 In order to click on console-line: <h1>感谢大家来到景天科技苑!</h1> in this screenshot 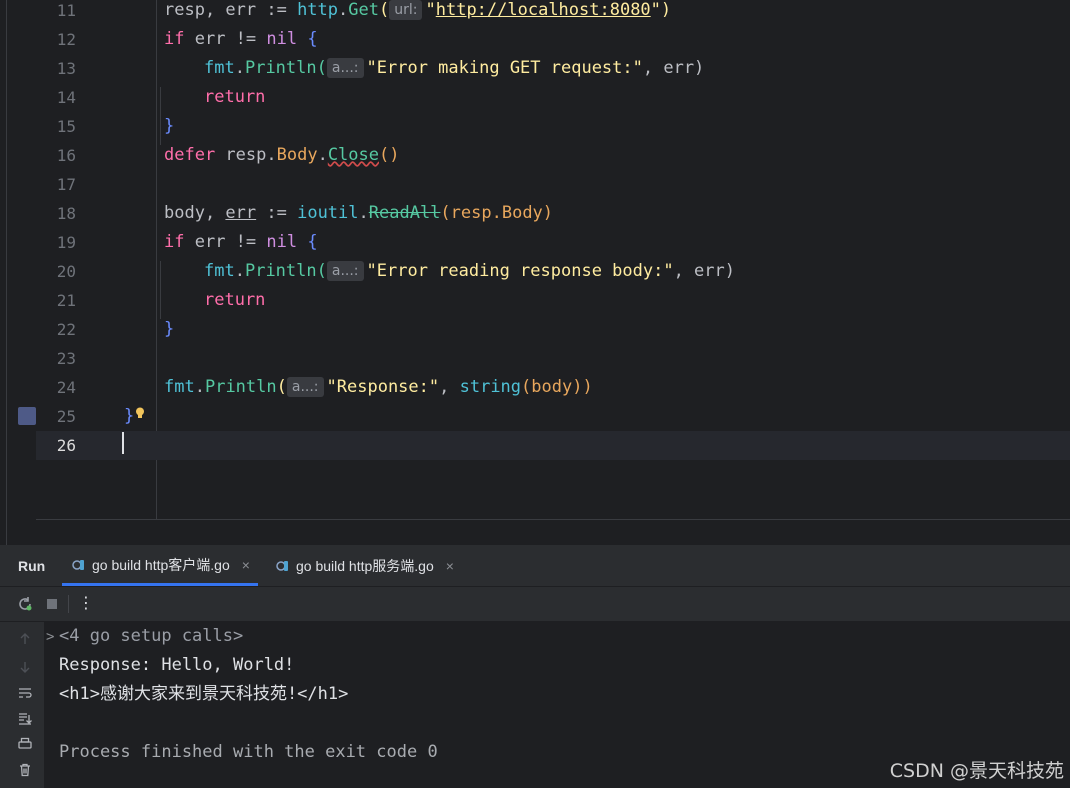, I will do `click(204, 694)`.